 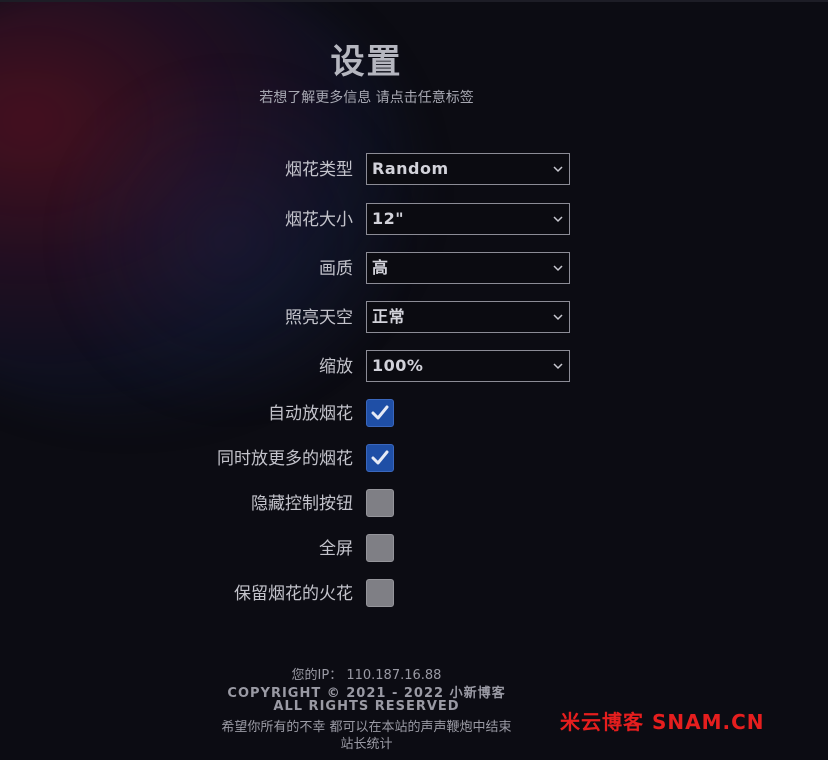 I want to click on setting-row-sky-lighting: 照亮天空 正常, so click(x=414, y=318).